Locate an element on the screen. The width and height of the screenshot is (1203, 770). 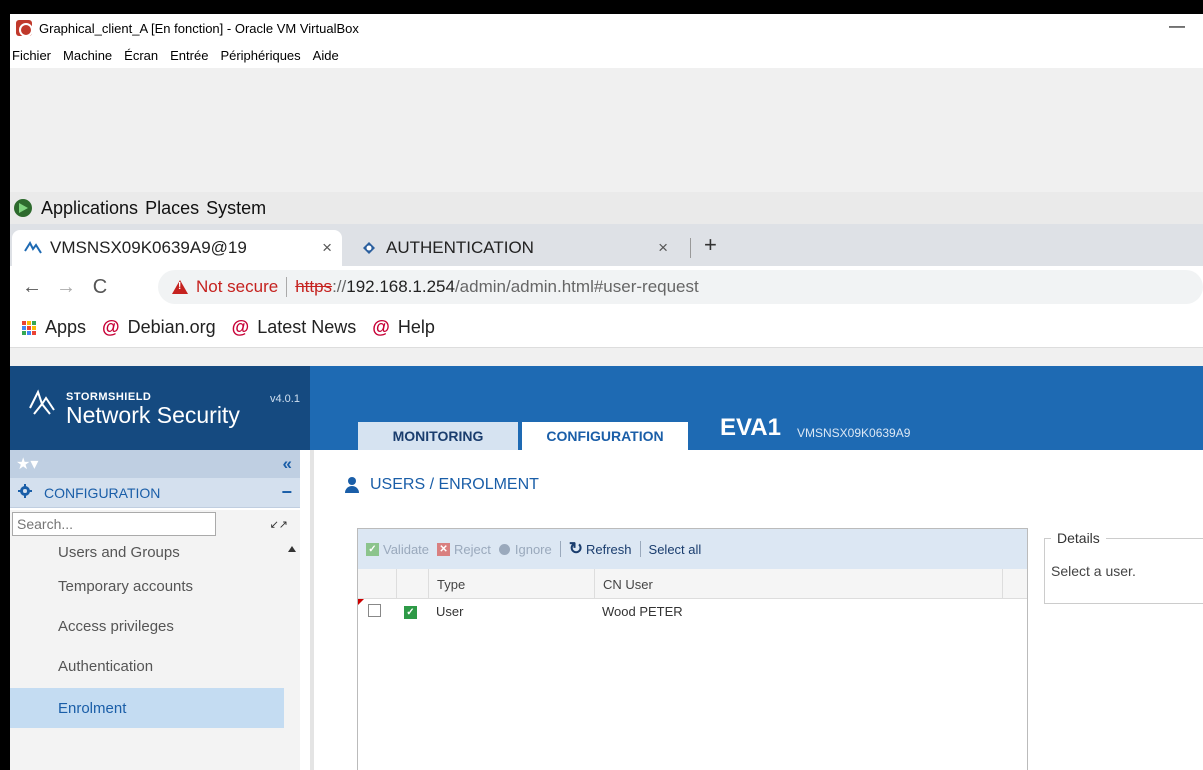
header-filler-column is located at coordinates (1015, 584).